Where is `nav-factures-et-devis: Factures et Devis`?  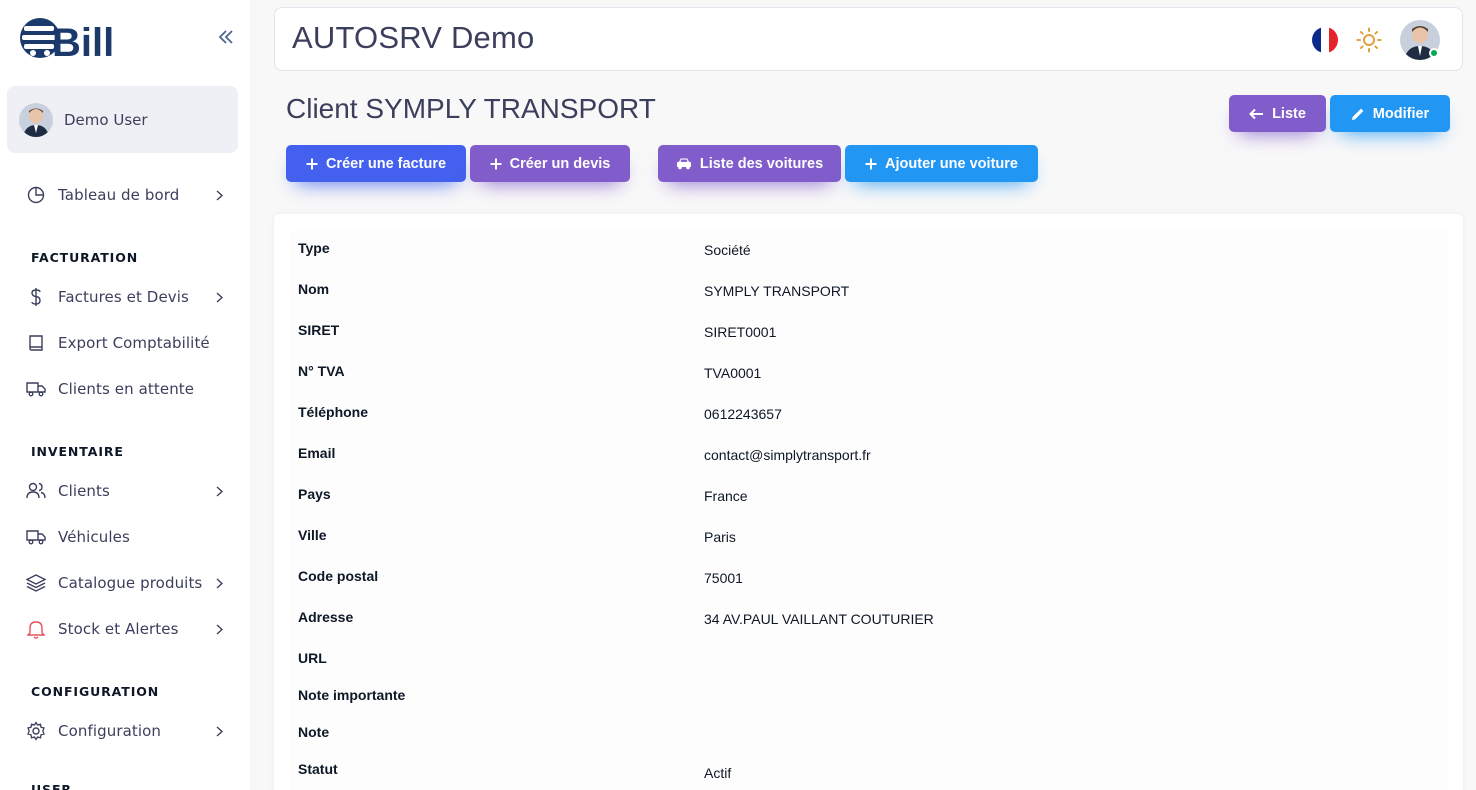 nav-factures-et-devis: Factures et Devis is located at coordinates (125, 297).